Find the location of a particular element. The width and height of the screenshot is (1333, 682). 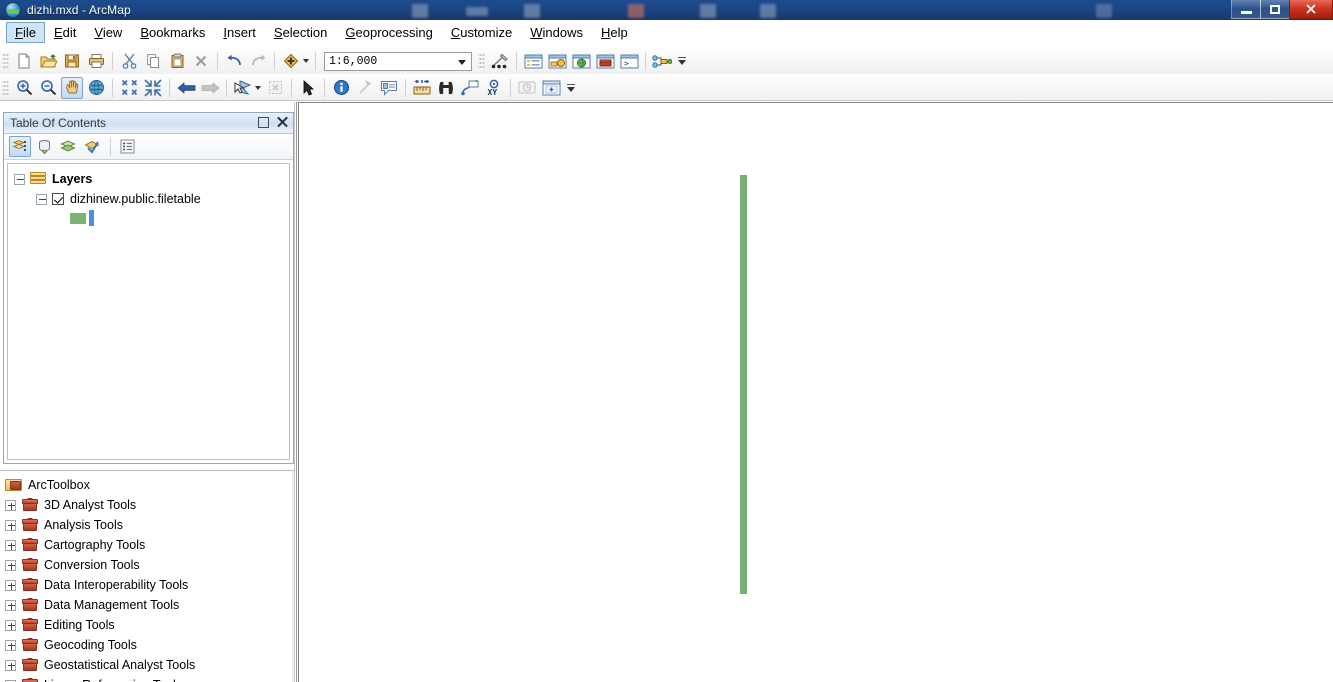

menu-item-geoprocessing: Geoprocessing is located at coordinates (388, 32).